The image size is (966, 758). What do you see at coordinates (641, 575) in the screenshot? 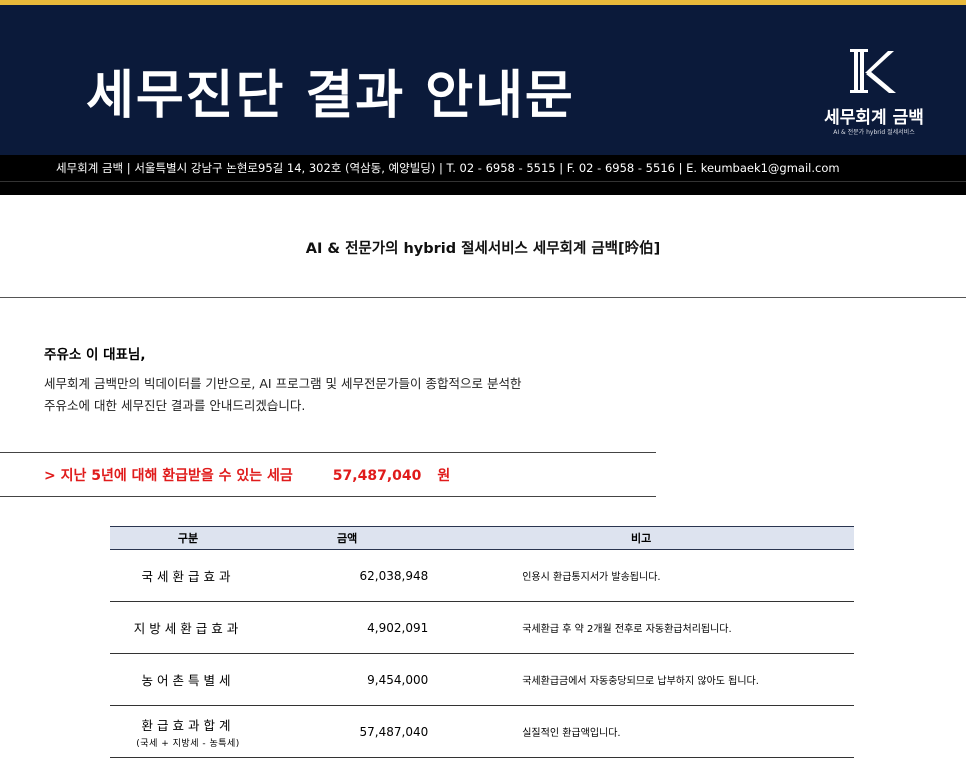
I see `row-note: 인용시 환급통지서가 발송됩니다.` at bounding box center [641, 575].